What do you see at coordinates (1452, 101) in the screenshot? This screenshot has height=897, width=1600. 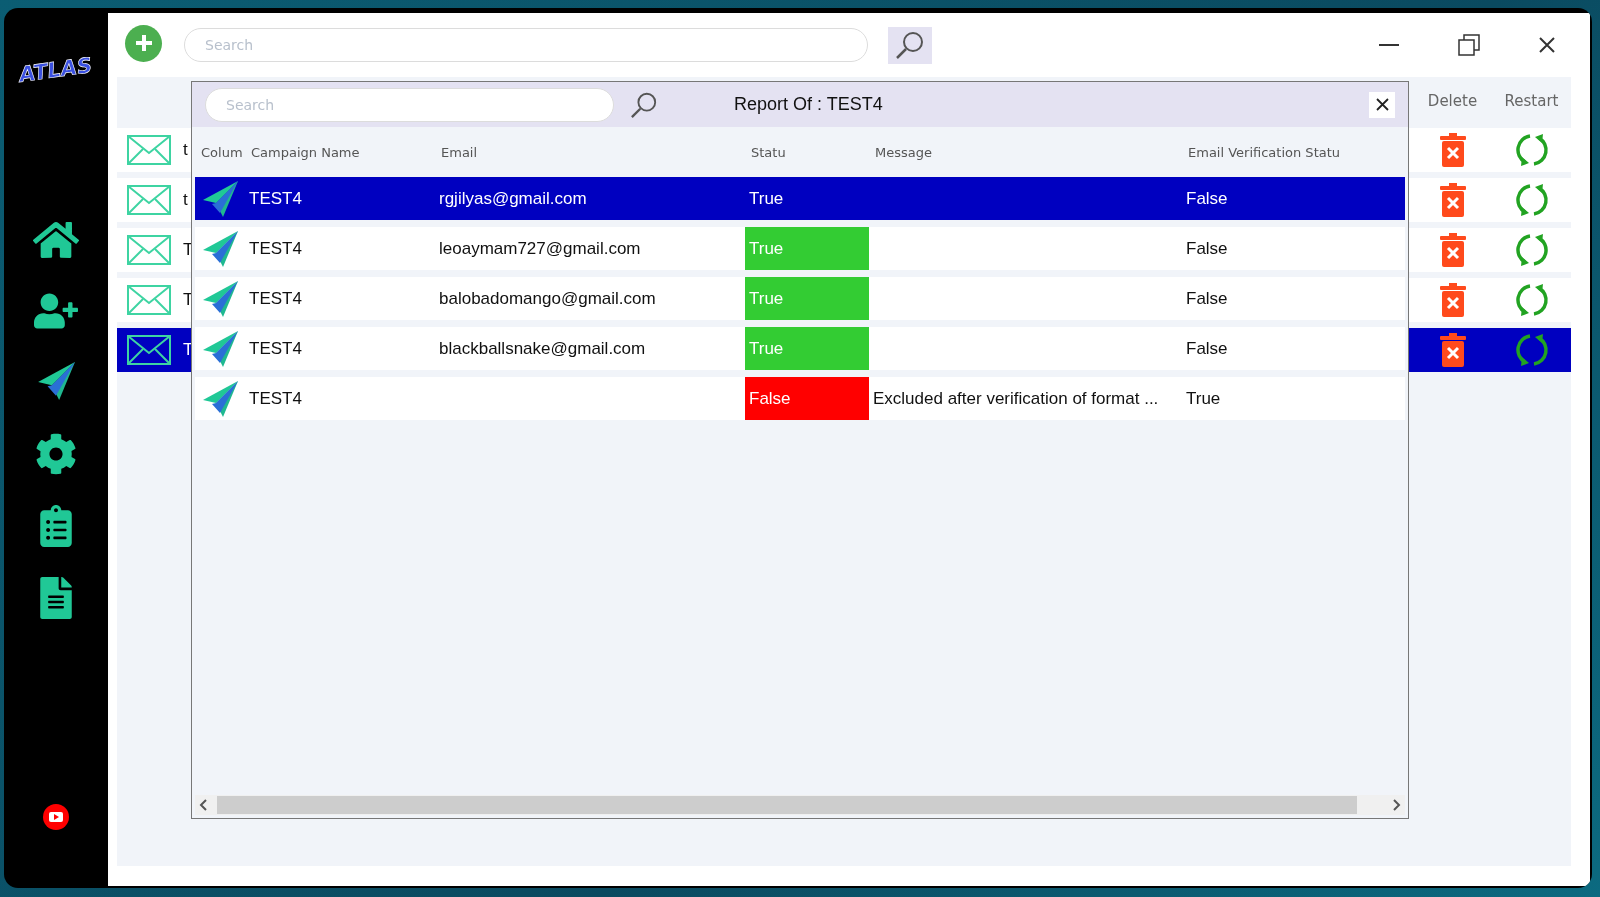 I see `column-header: Delete` at bounding box center [1452, 101].